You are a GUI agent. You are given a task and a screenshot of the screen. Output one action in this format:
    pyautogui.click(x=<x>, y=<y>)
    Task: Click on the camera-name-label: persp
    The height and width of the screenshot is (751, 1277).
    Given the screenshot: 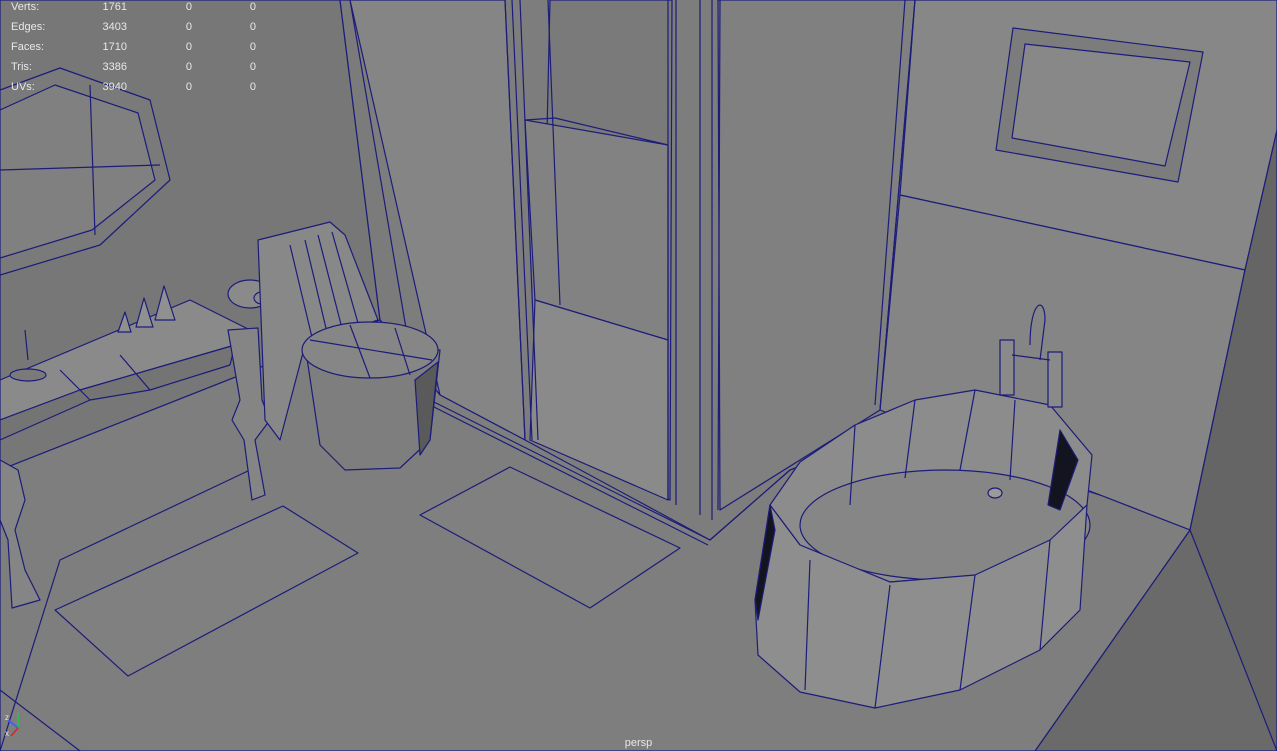 What is the action you would take?
    pyautogui.click(x=638, y=743)
    